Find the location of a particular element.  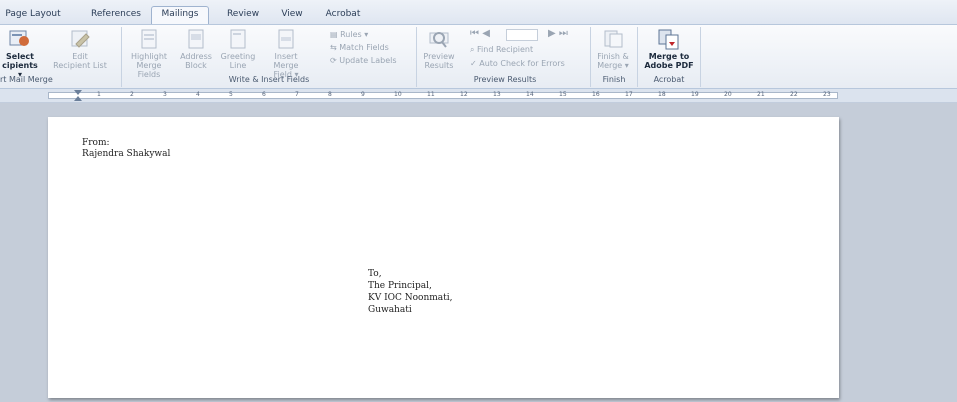

update-labels-button: ⟳ Update Labels is located at coordinates (363, 60).